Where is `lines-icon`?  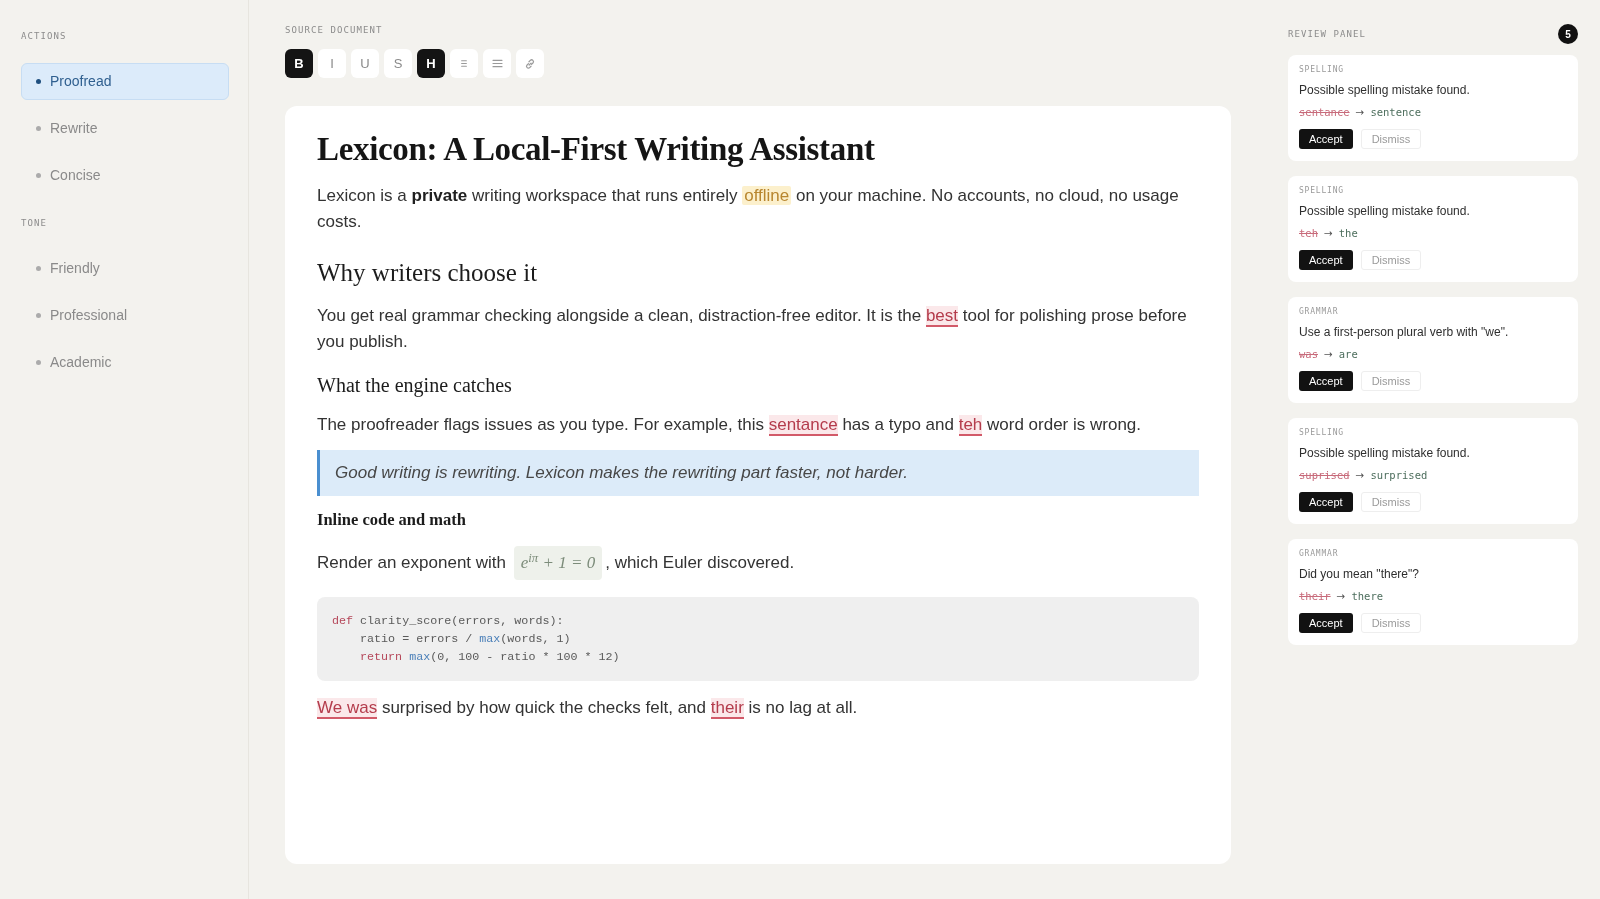
lines-icon is located at coordinates (497, 63).